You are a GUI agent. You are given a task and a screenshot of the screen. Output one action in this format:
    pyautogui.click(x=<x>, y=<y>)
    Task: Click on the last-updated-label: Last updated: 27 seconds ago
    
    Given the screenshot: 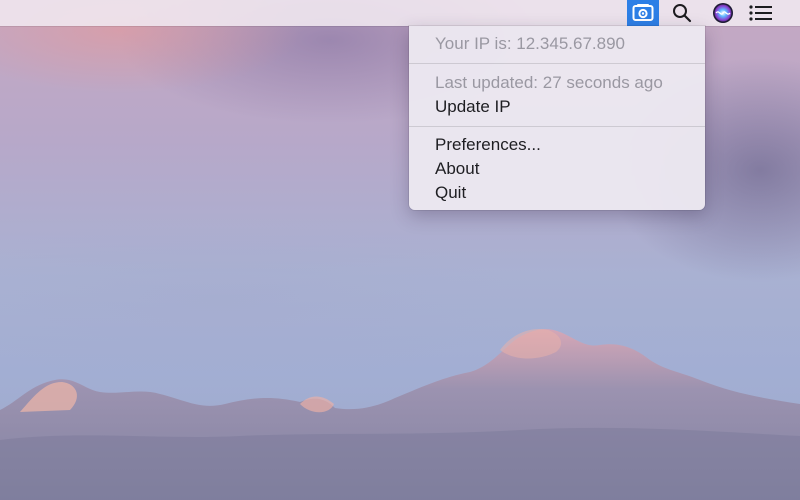 What is the action you would take?
    pyautogui.click(x=549, y=82)
    